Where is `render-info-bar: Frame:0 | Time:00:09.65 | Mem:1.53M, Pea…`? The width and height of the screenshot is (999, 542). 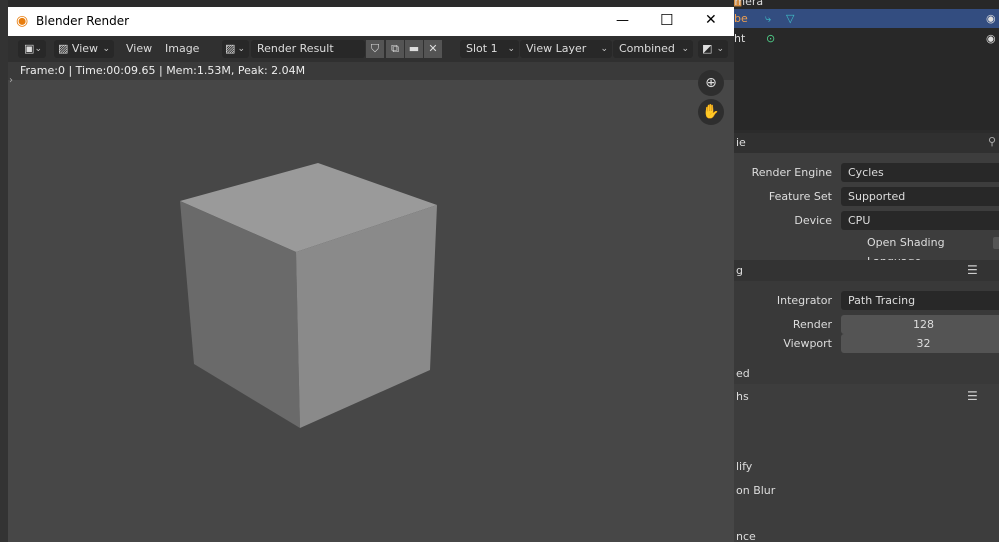 render-info-bar: Frame:0 | Time:00:09.65 | Mem:1.53M, Pea… is located at coordinates (371, 71).